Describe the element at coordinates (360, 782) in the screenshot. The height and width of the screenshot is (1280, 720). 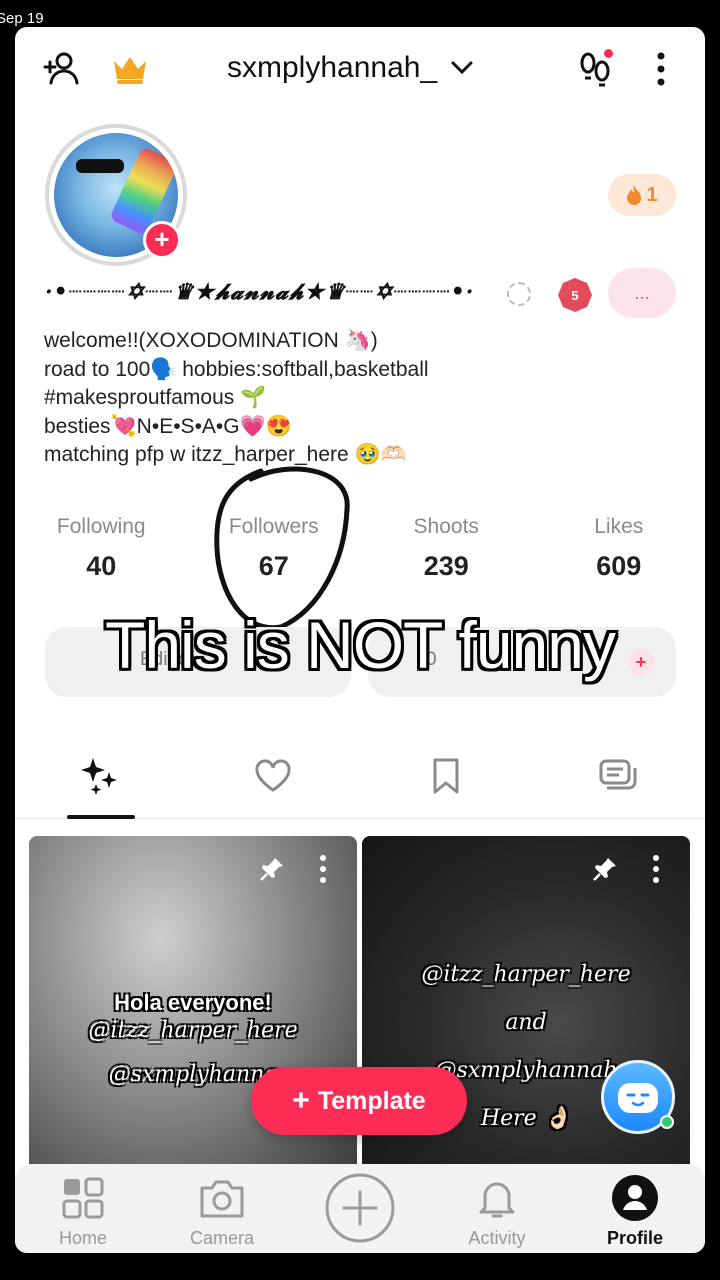
I see `profile-tabs` at that location.